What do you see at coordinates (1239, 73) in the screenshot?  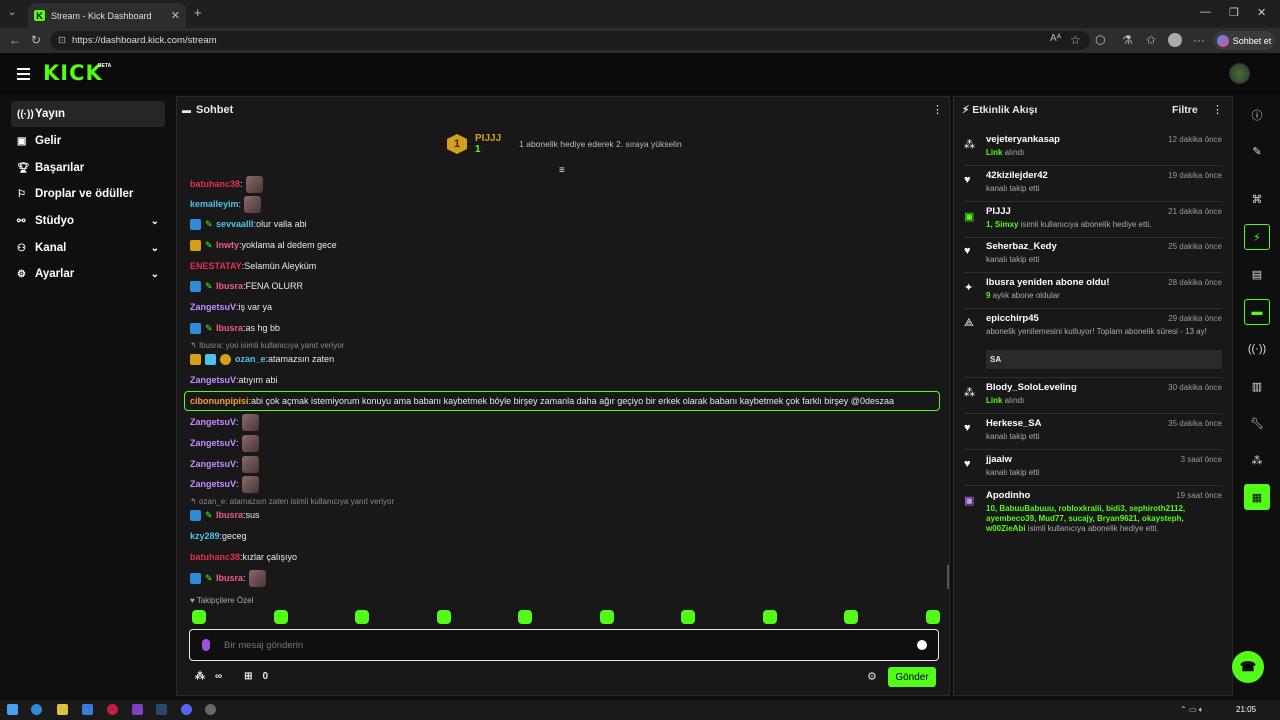 I see `user-avatar` at bounding box center [1239, 73].